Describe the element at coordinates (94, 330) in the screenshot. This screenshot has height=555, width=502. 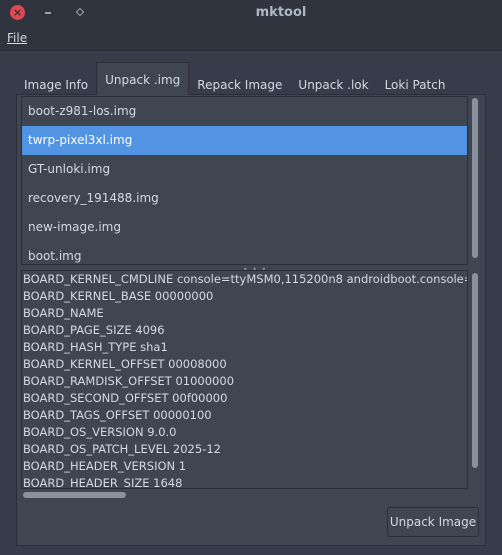
I see `output-line: BOARD_PAGE_SIZE 4096` at that location.